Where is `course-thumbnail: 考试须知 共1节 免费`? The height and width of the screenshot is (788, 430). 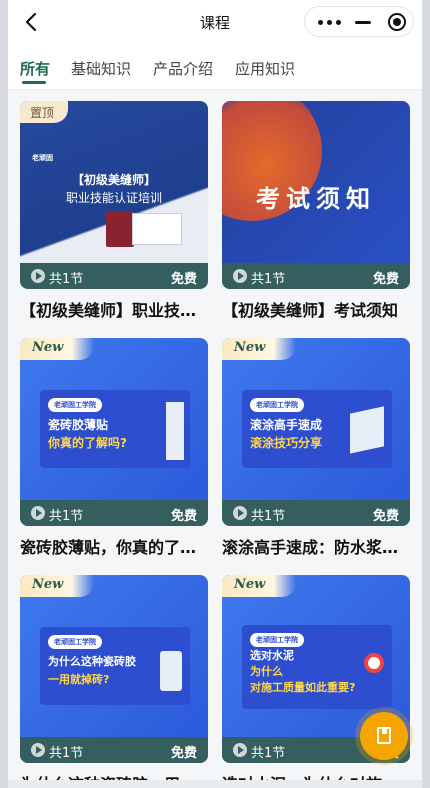
course-thumbnail: 考试须知 共1节 免费 is located at coordinates (316, 195).